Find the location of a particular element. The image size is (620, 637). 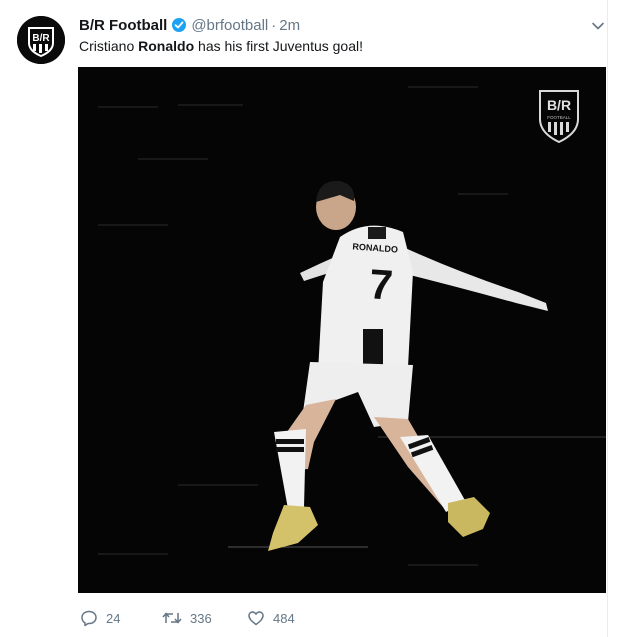

verified-badge-icon is located at coordinates (179, 25).